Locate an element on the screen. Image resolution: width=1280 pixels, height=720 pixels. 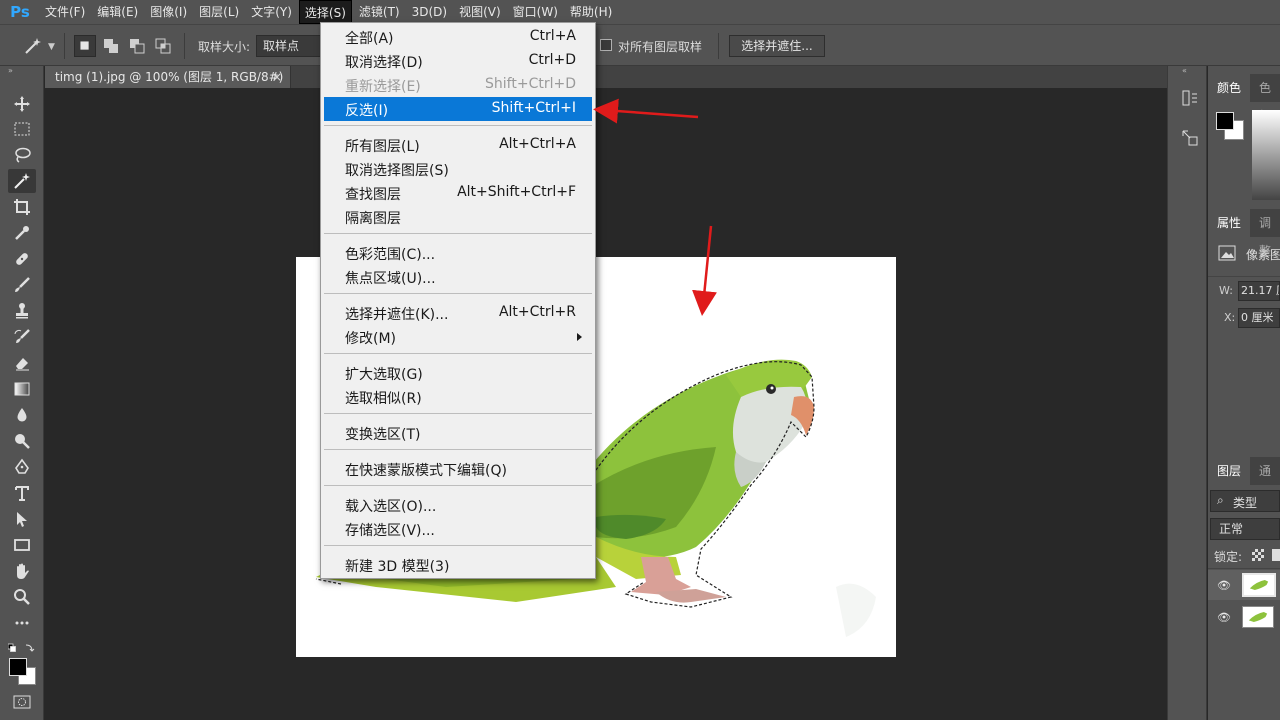
history-panel-icon is located at coordinates (1190, 98).